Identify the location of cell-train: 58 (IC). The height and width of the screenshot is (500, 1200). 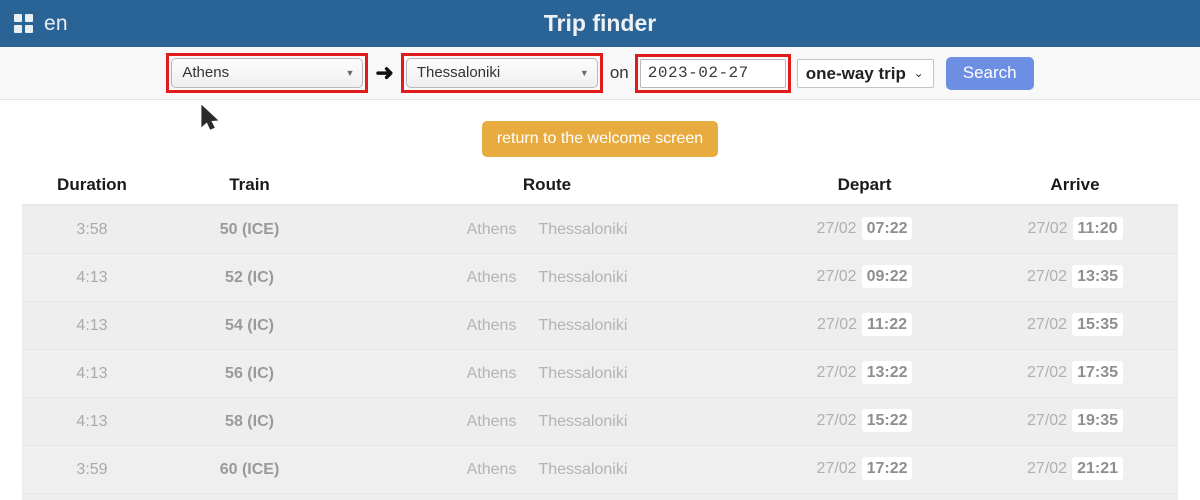
(249, 421).